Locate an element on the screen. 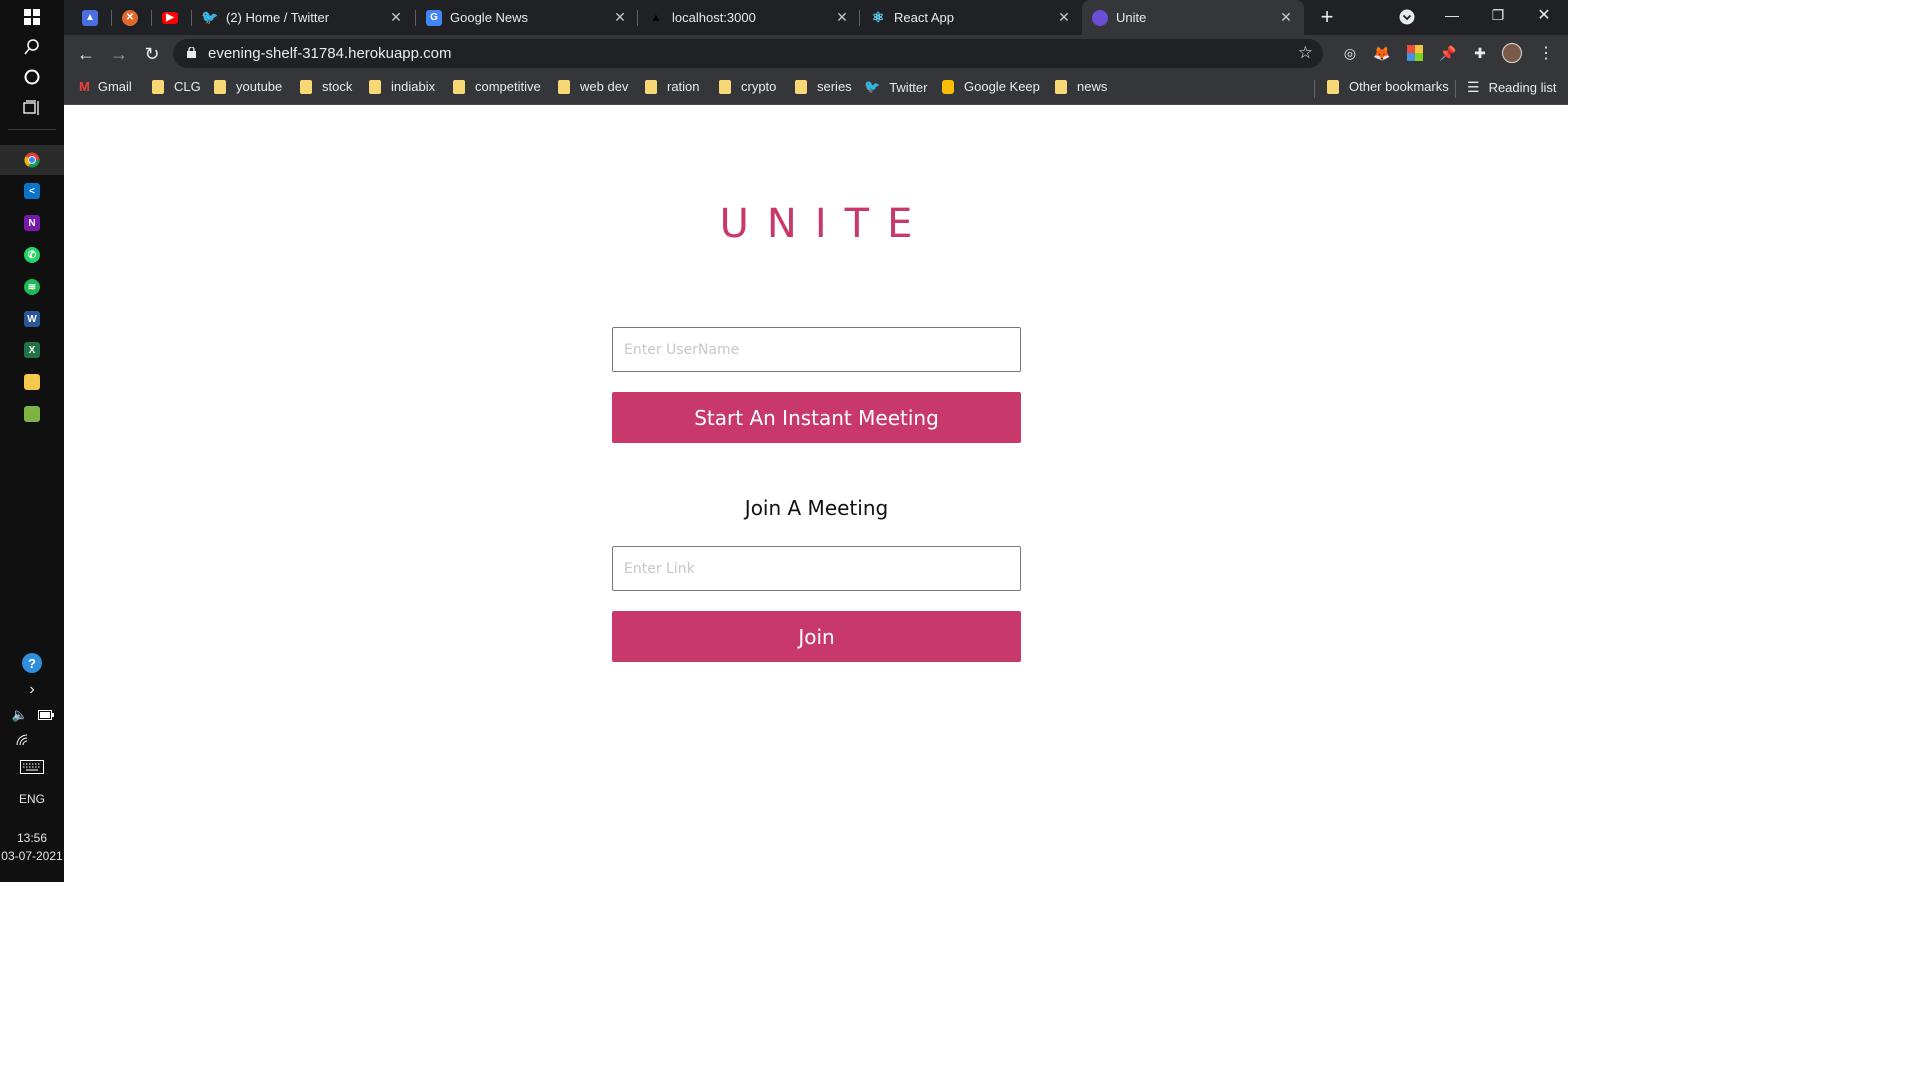 This screenshot has height=1080, width=1920. network-button is located at coordinates (23, 740).